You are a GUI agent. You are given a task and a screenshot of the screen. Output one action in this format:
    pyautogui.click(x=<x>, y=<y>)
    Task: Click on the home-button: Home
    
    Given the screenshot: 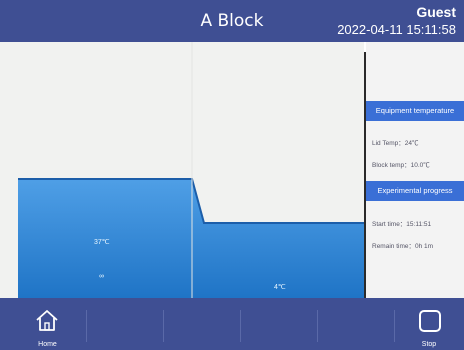 What is the action you would take?
    pyautogui.click(x=47, y=324)
    